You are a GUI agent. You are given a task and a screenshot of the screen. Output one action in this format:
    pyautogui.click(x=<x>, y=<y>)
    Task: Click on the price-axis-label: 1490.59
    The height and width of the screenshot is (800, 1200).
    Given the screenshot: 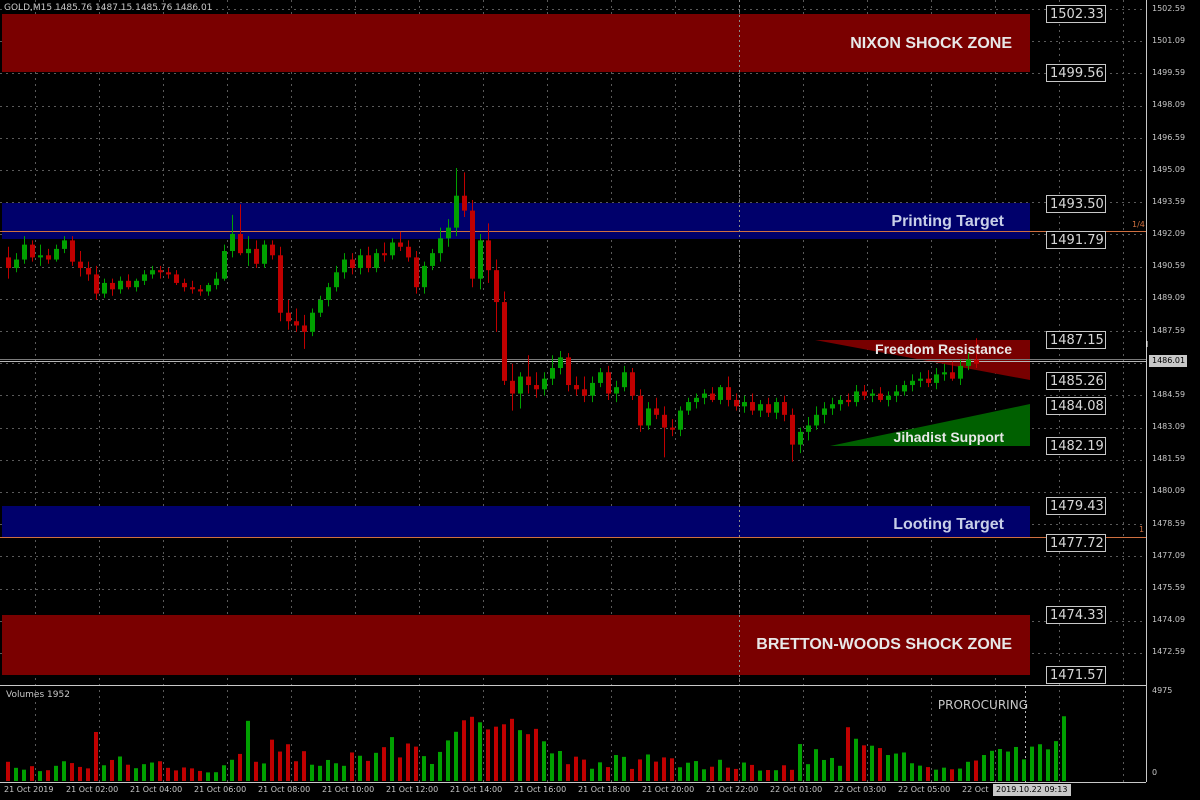 What is the action you would take?
    pyautogui.click(x=1169, y=265)
    